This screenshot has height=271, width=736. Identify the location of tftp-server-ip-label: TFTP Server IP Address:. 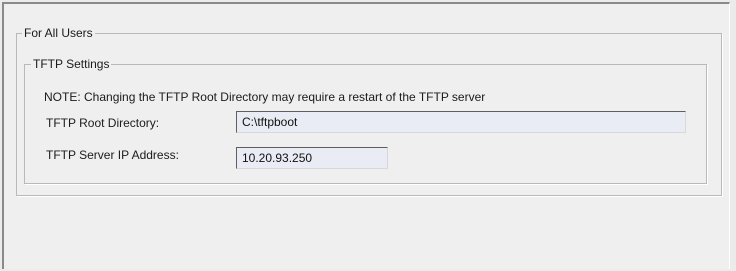
(112, 155).